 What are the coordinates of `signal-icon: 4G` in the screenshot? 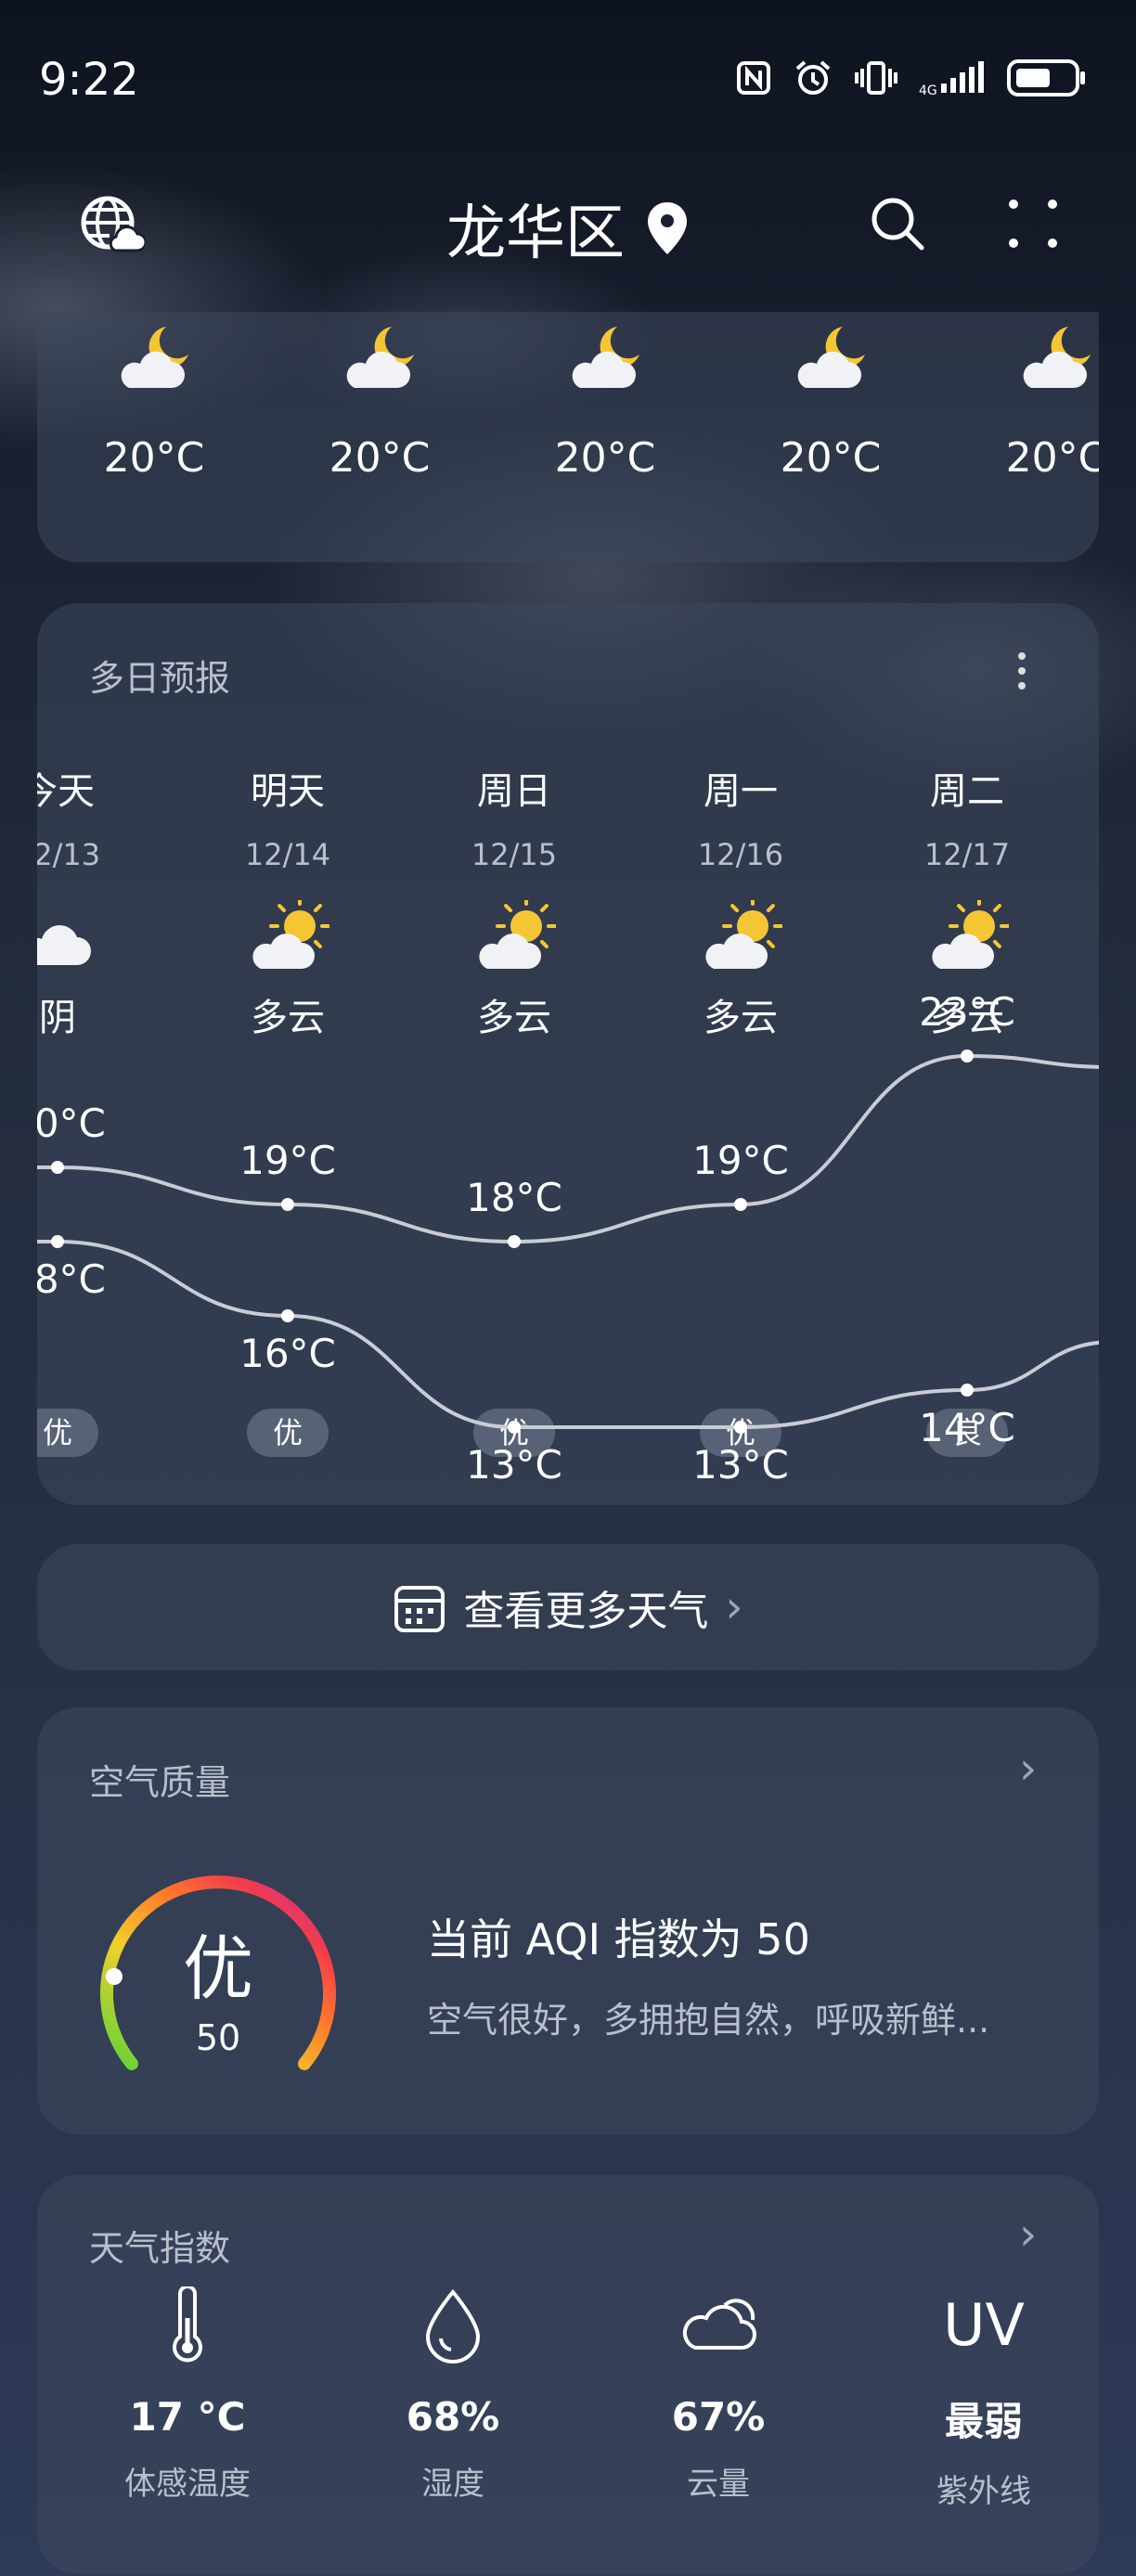 It's located at (951, 79).